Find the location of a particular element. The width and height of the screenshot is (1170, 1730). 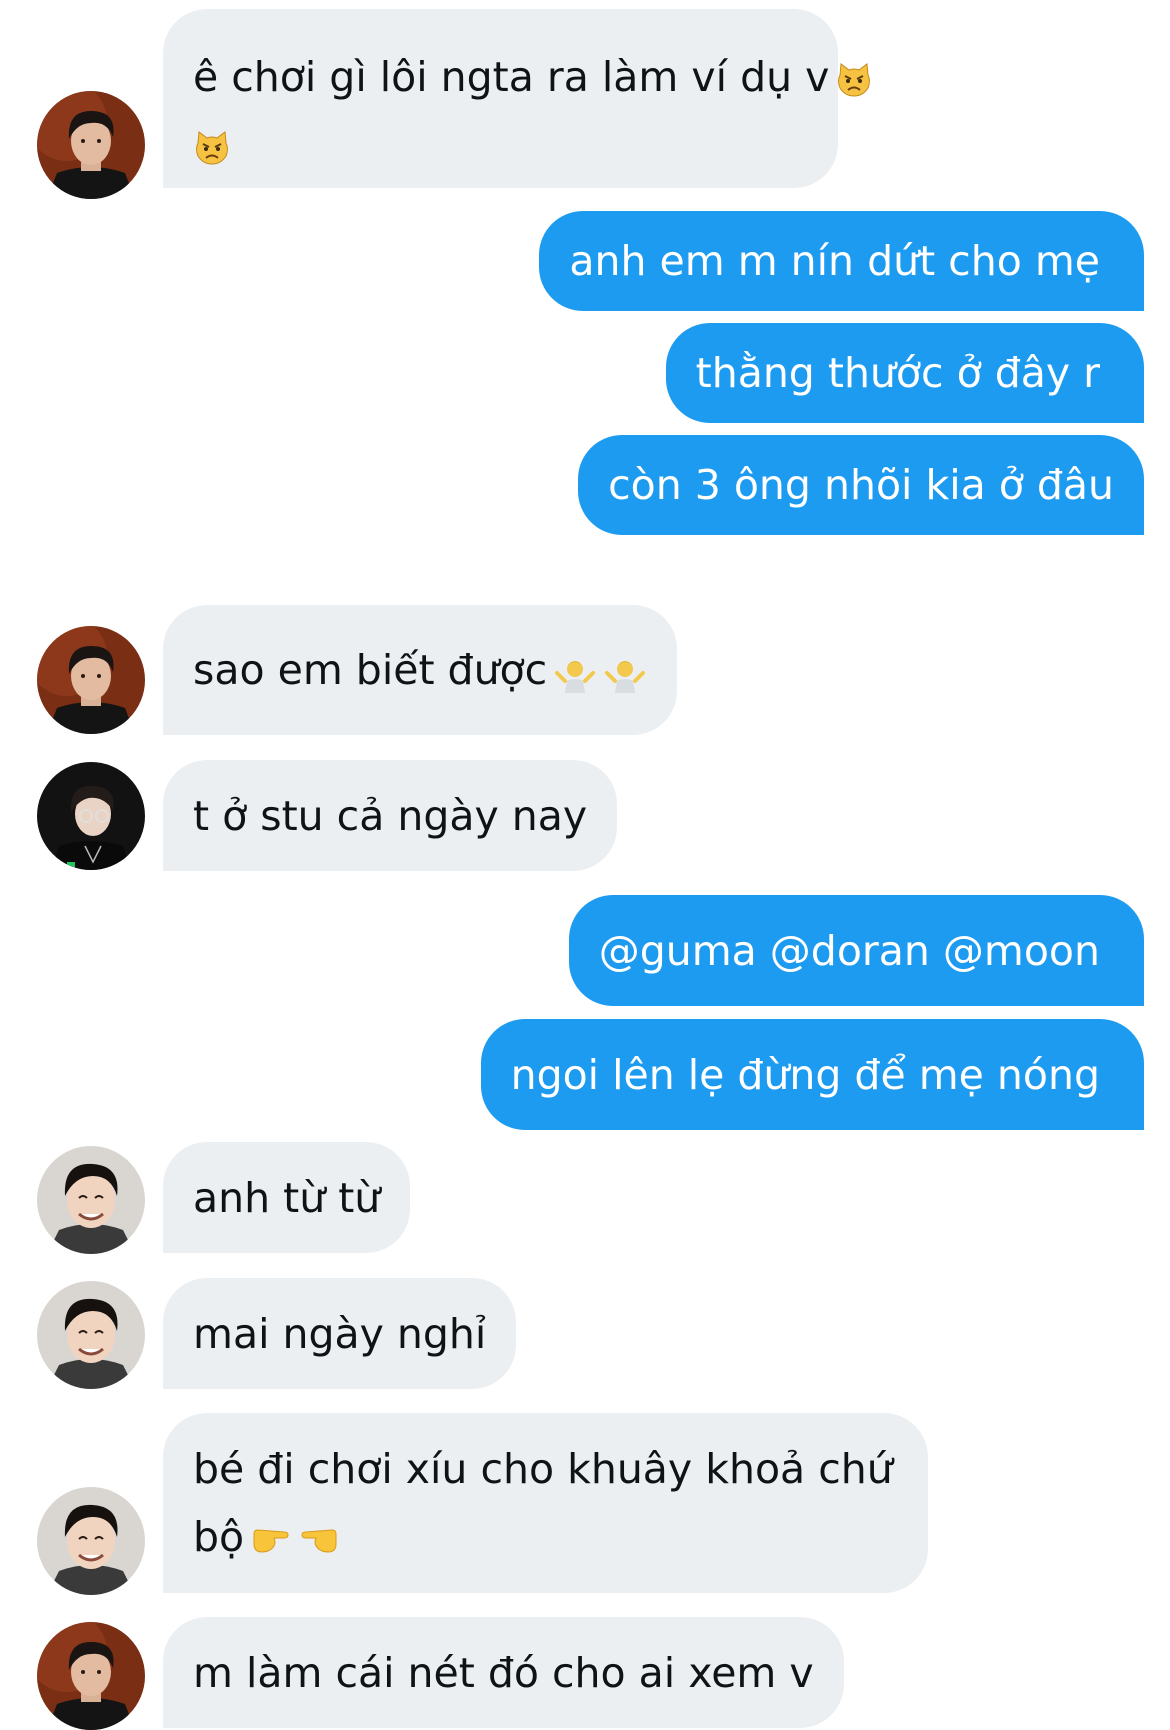

backhand-pointing-left-emoji is located at coordinates (319, 1540).